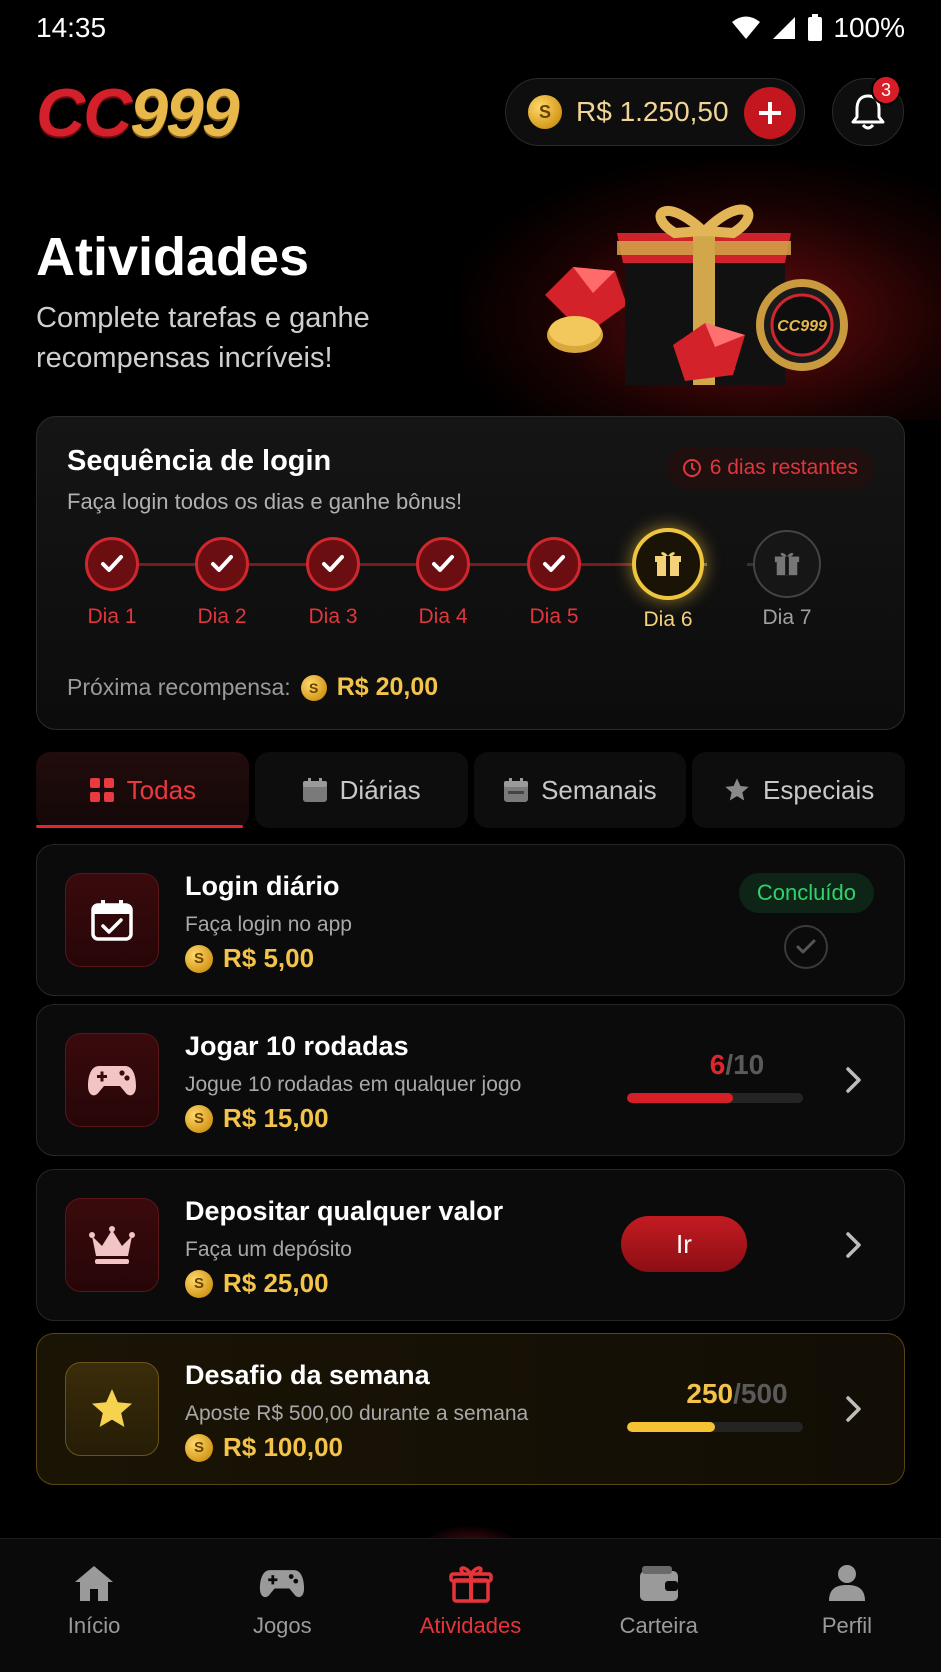 This screenshot has height=1672, width=941. Describe the element at coordinates (84, 113) in the screenshot. I see `logo-cc: CC` at that location.